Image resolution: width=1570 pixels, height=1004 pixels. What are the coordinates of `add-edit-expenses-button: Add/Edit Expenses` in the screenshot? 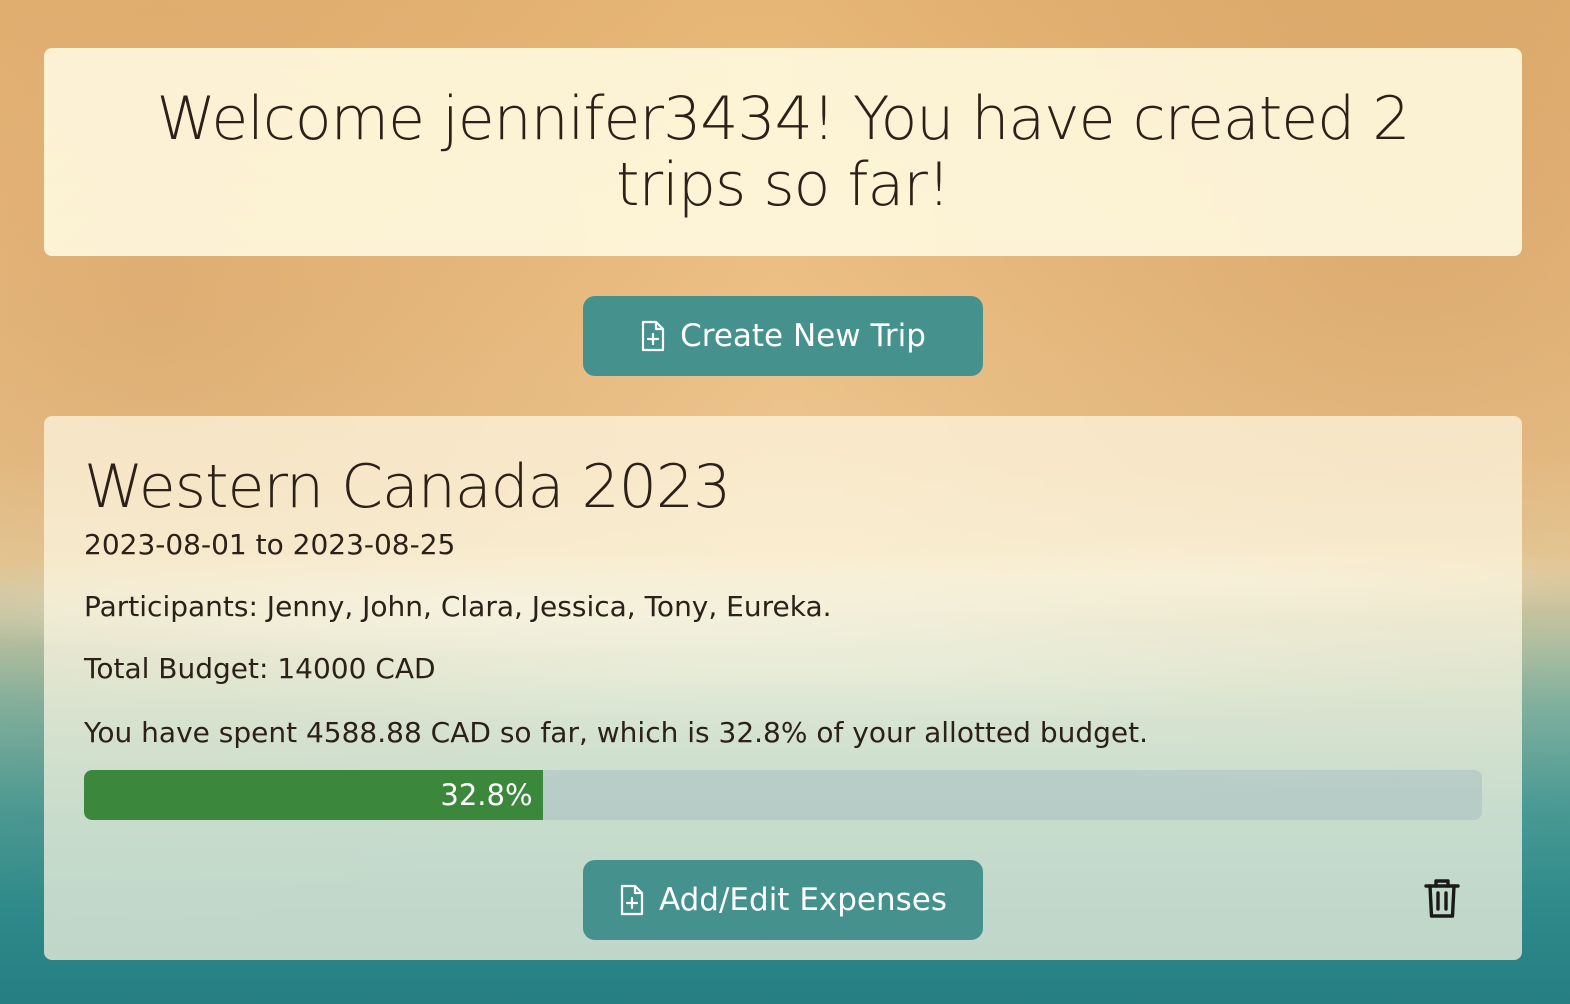 It's located at (783, 900).